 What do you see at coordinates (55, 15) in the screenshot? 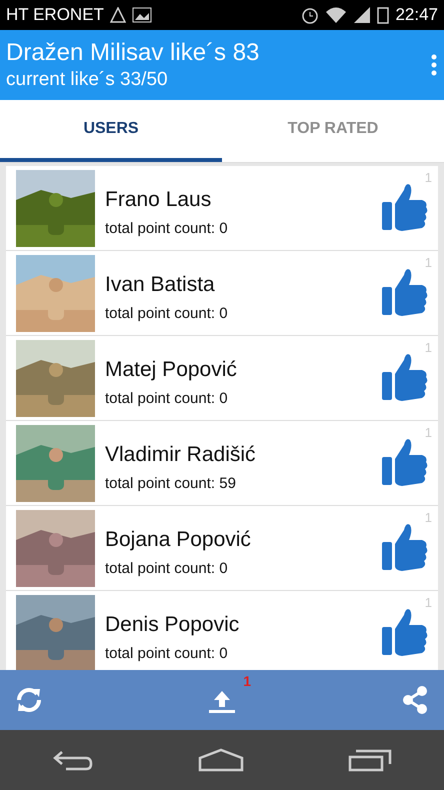
I see `carrier-name: HT ERONET` at bounding box center [55, 15].